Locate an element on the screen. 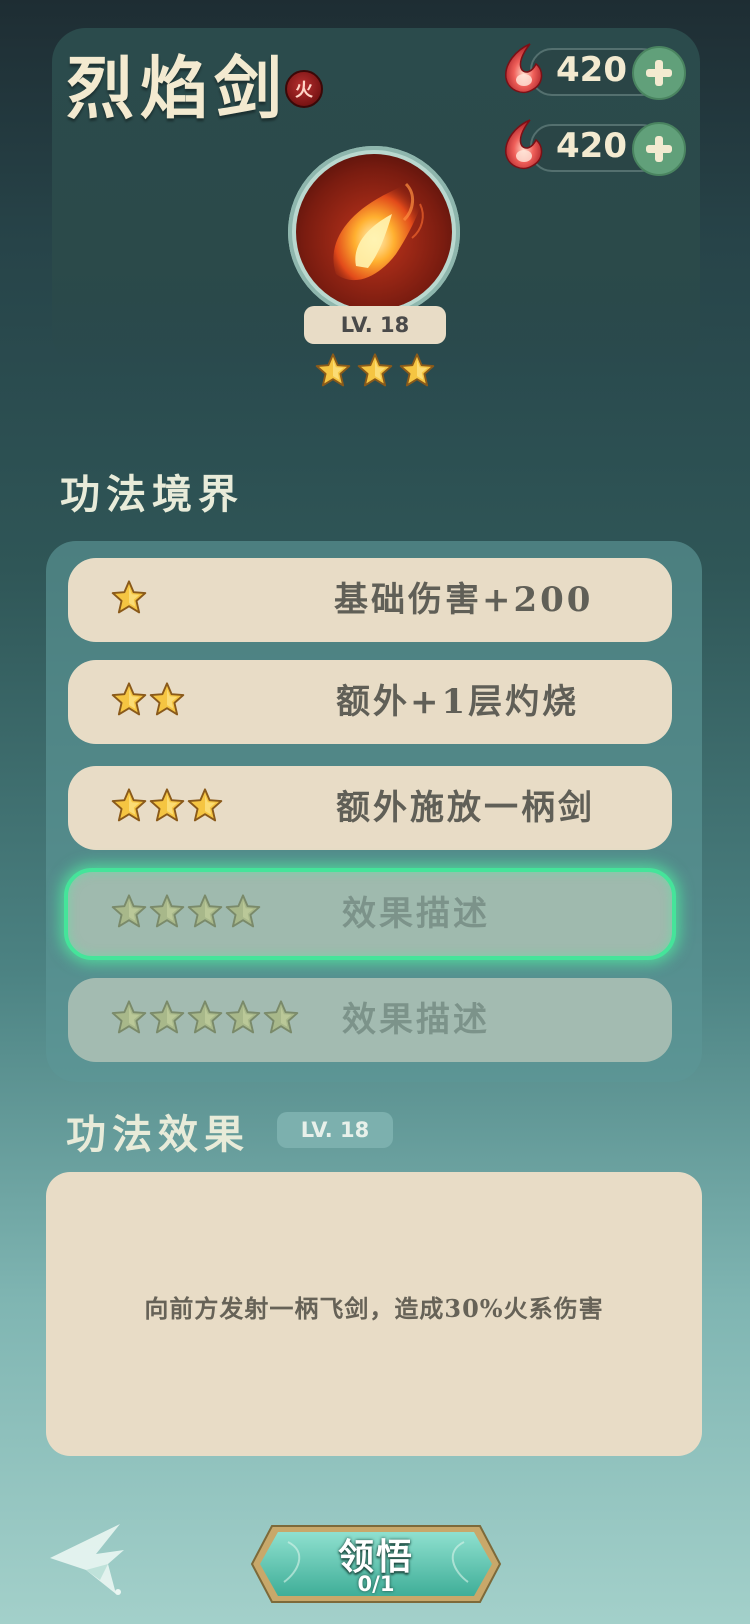 The width and height of the screenshot is (750, 1624). realm-row-2: 额外+1层灼烧 is located at coordinates (370, 702).